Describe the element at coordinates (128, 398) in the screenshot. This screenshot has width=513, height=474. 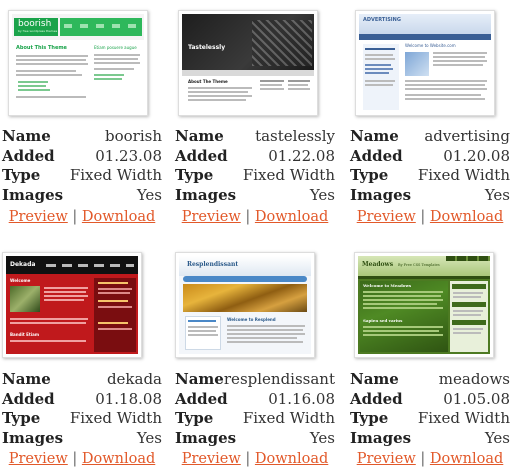
I see `theme-added: 01.18.08` at that location.